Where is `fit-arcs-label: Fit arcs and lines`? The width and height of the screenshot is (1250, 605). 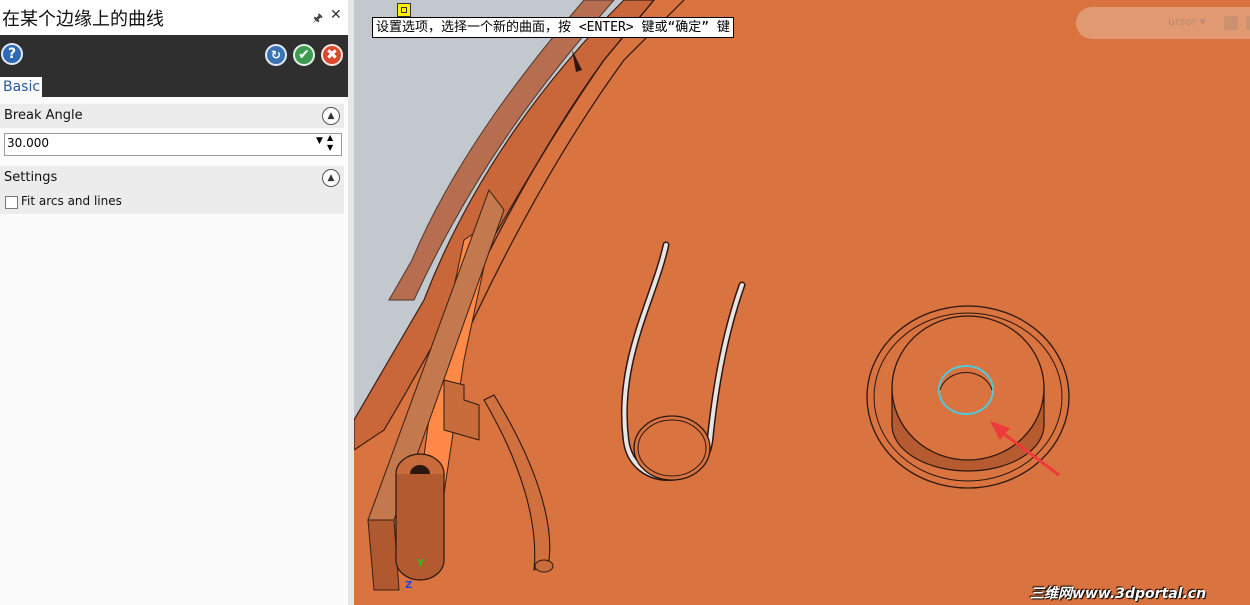 fit-arcs-label: Fit arcs and lines is located at coordinates (71, 201).